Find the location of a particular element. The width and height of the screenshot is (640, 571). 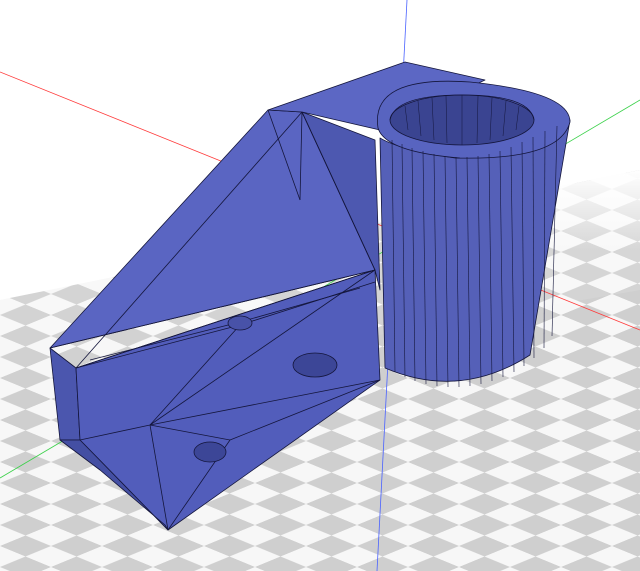

mesh-boss is located at coordinates (240, 323).